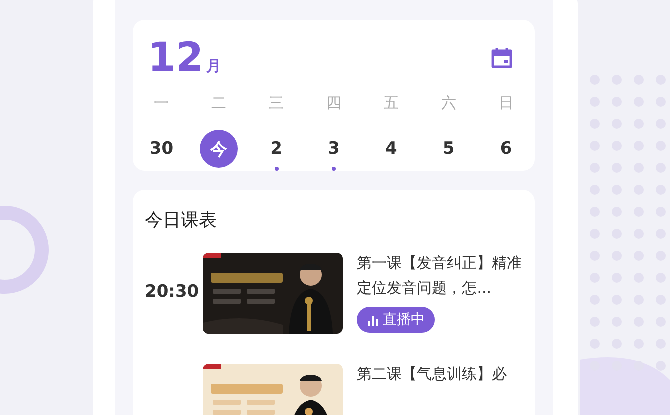 The height and width of the screenshot is (415, 670). What do you see at coordinates (506, 149) in the screenshot?
I see `calendar-day: 6` at bounding box center [506, 149].